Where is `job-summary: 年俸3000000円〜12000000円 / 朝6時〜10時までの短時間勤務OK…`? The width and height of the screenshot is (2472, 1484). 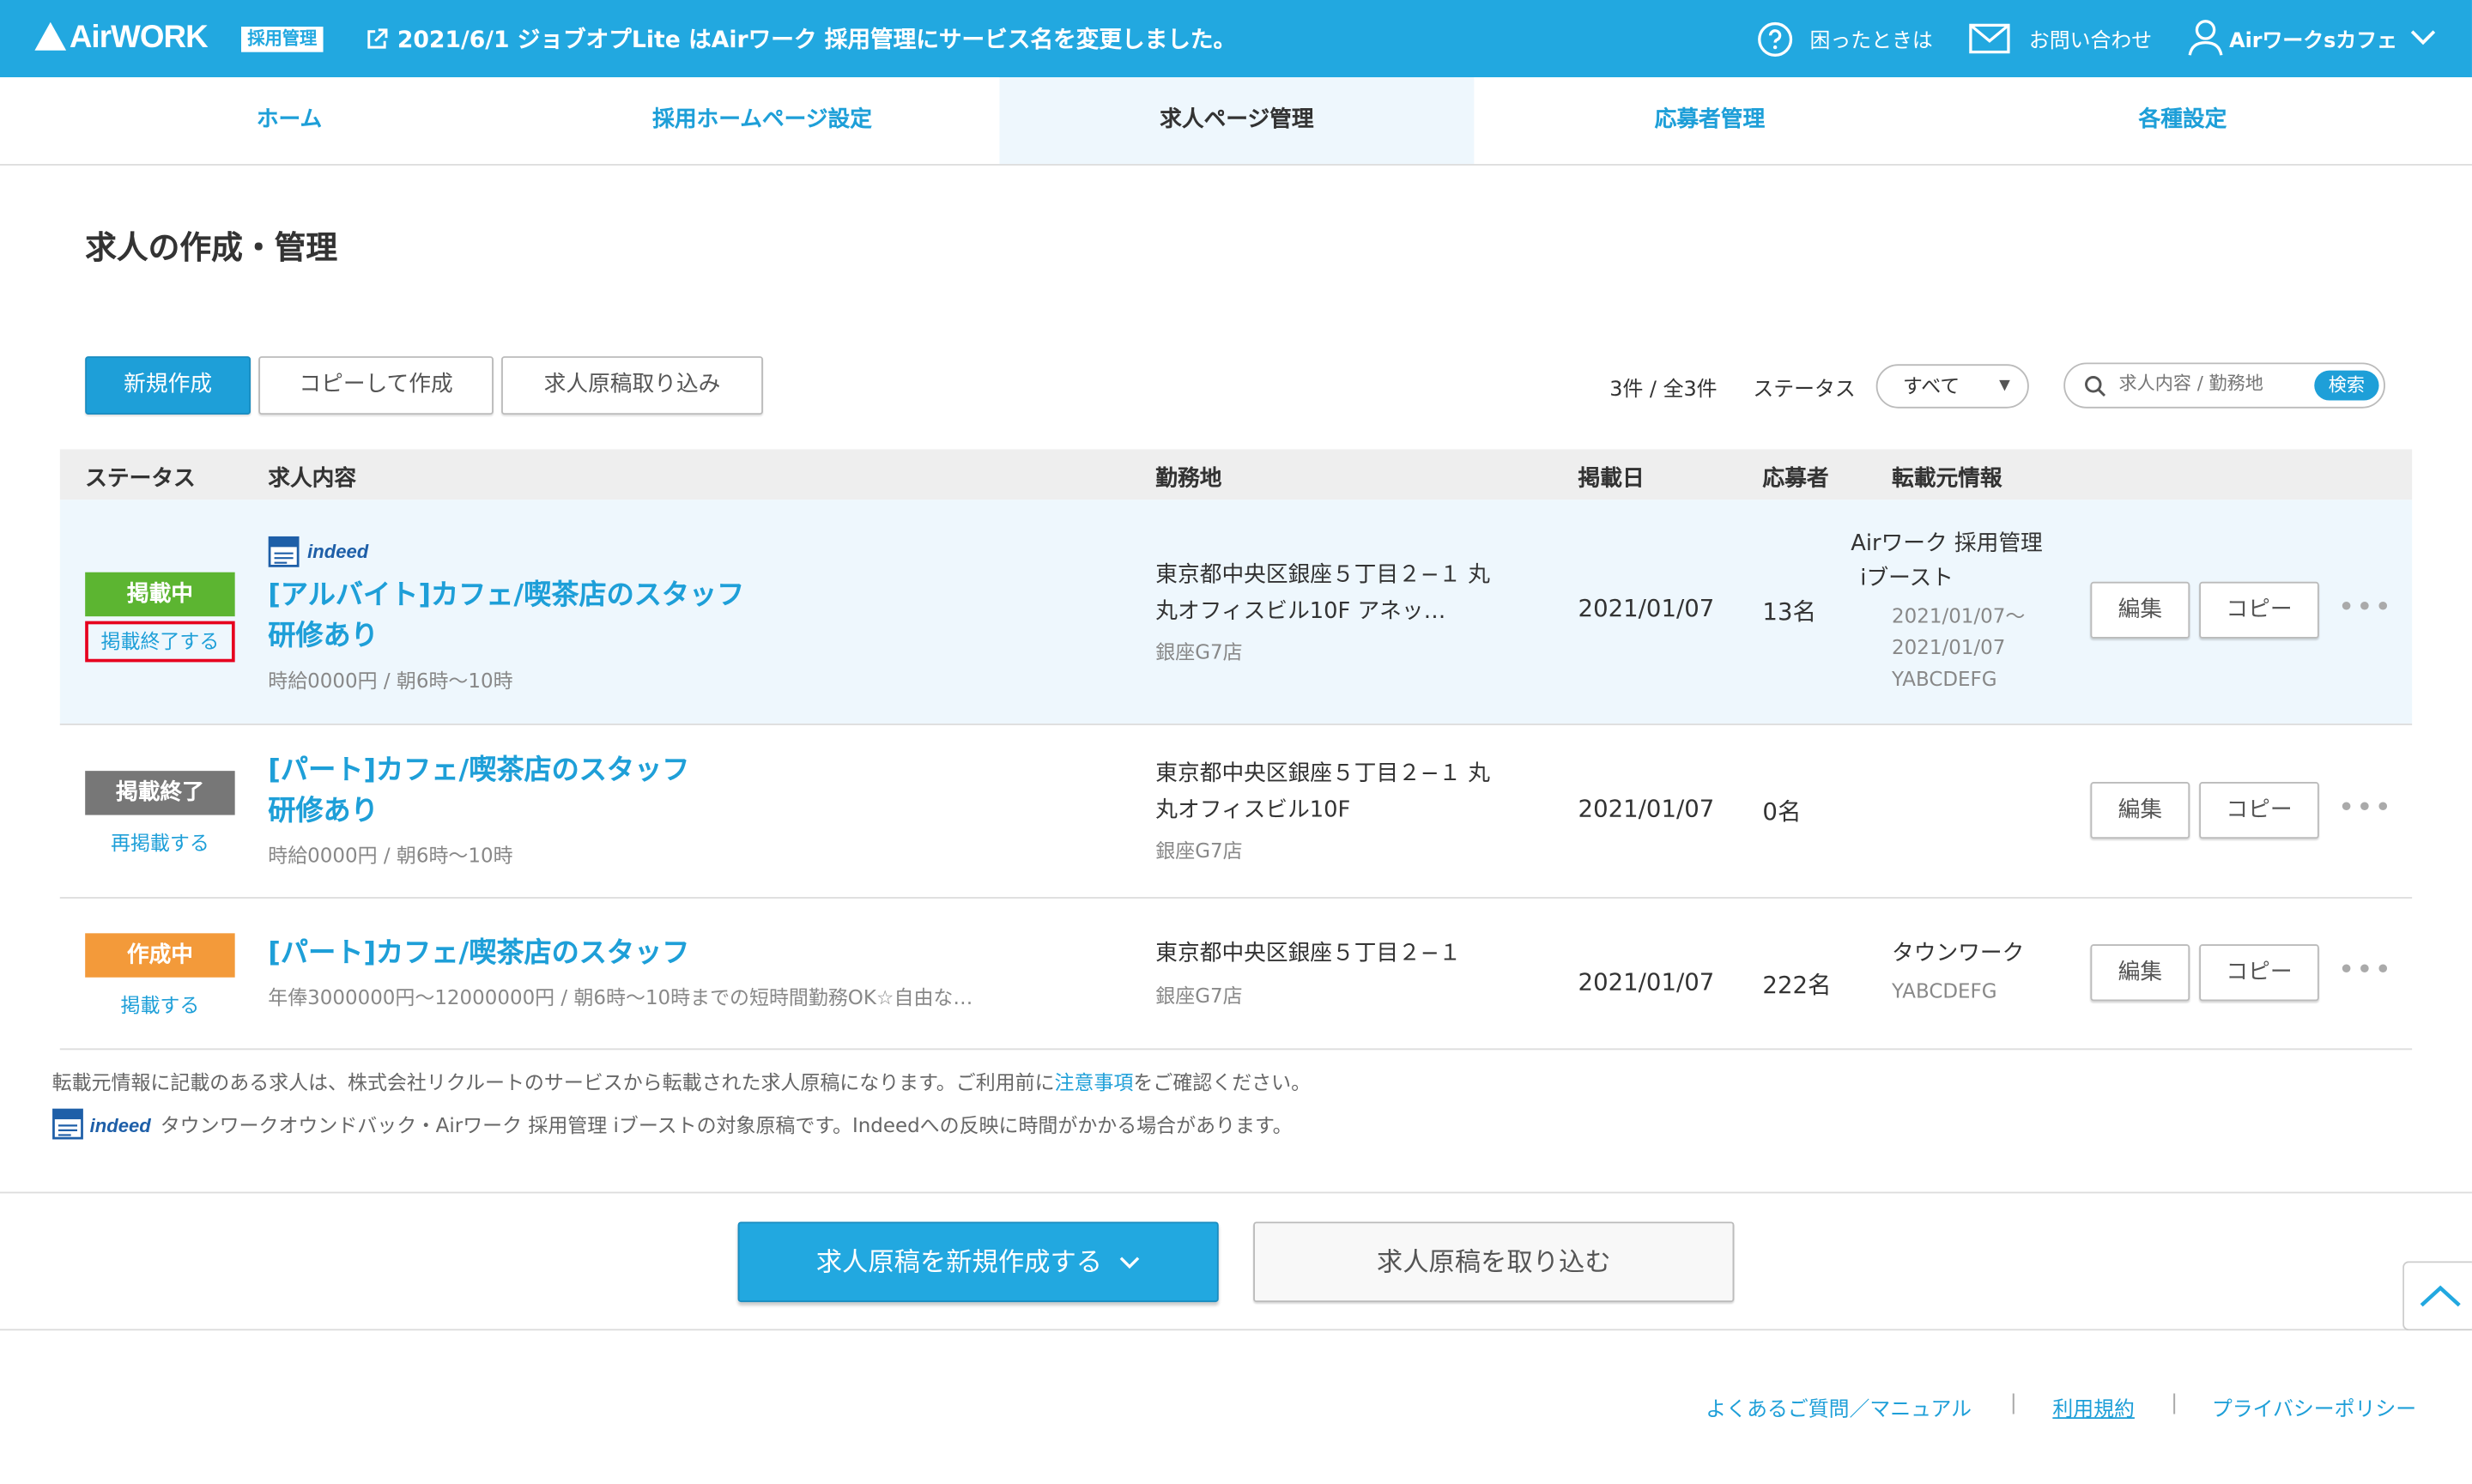 job-summary: 年俸3000000円〜12000000円 / 朝6時〜10時までの短時間勤務OK… is located at coordinates (620, 996).